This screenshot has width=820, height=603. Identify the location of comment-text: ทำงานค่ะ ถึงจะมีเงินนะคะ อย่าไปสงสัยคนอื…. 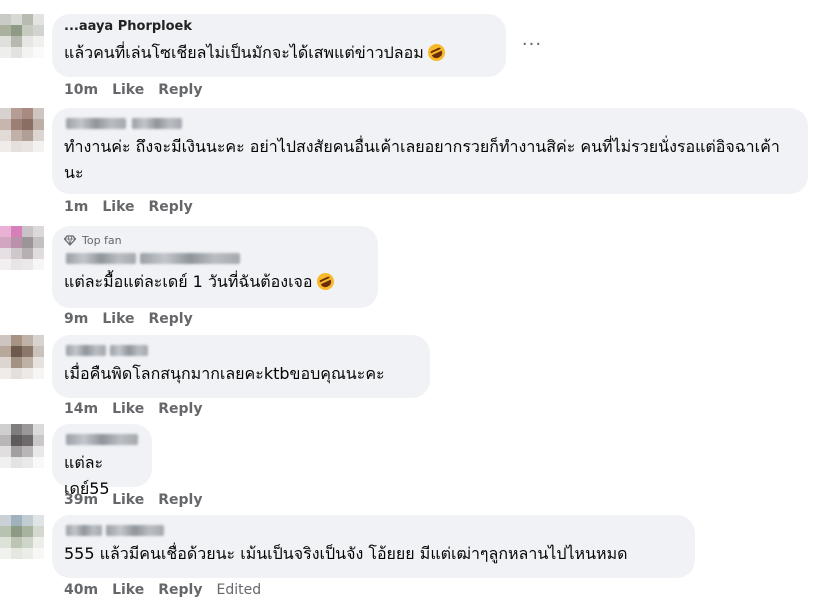
(422, 159).